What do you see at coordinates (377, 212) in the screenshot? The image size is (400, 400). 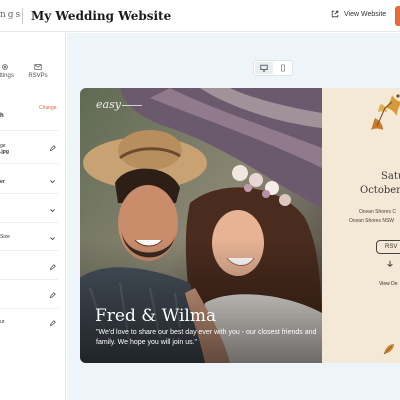 I see `location-line-1: Ocean Shores C` at bounding box center [377, 212].